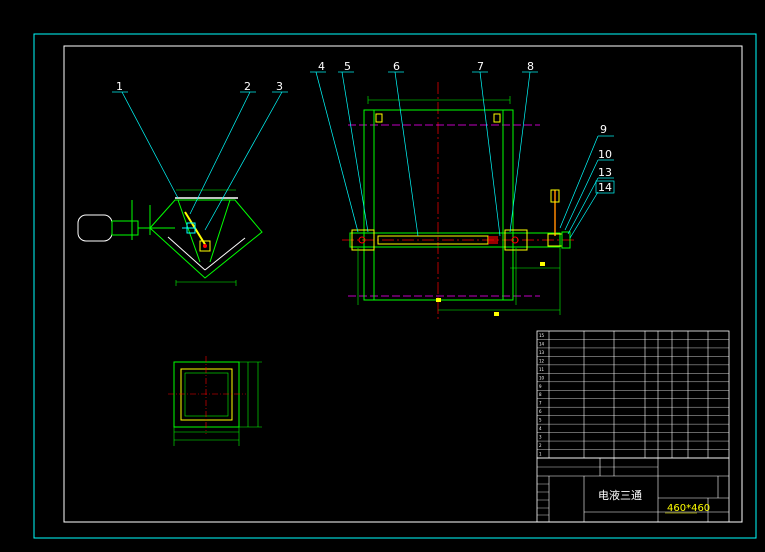 The width and height of the screenshot is (765, 552). I want to click on title-block: 电液三通 460*460, so click(633, 490).